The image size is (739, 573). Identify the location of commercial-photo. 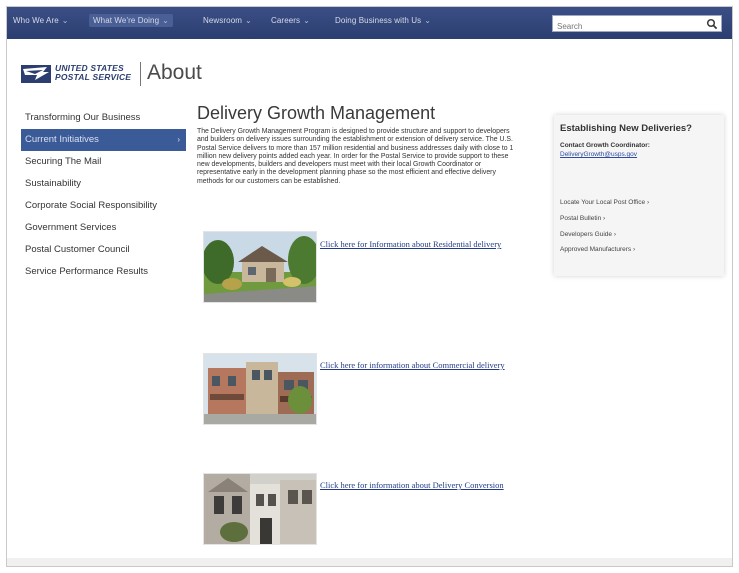
(260, 389).